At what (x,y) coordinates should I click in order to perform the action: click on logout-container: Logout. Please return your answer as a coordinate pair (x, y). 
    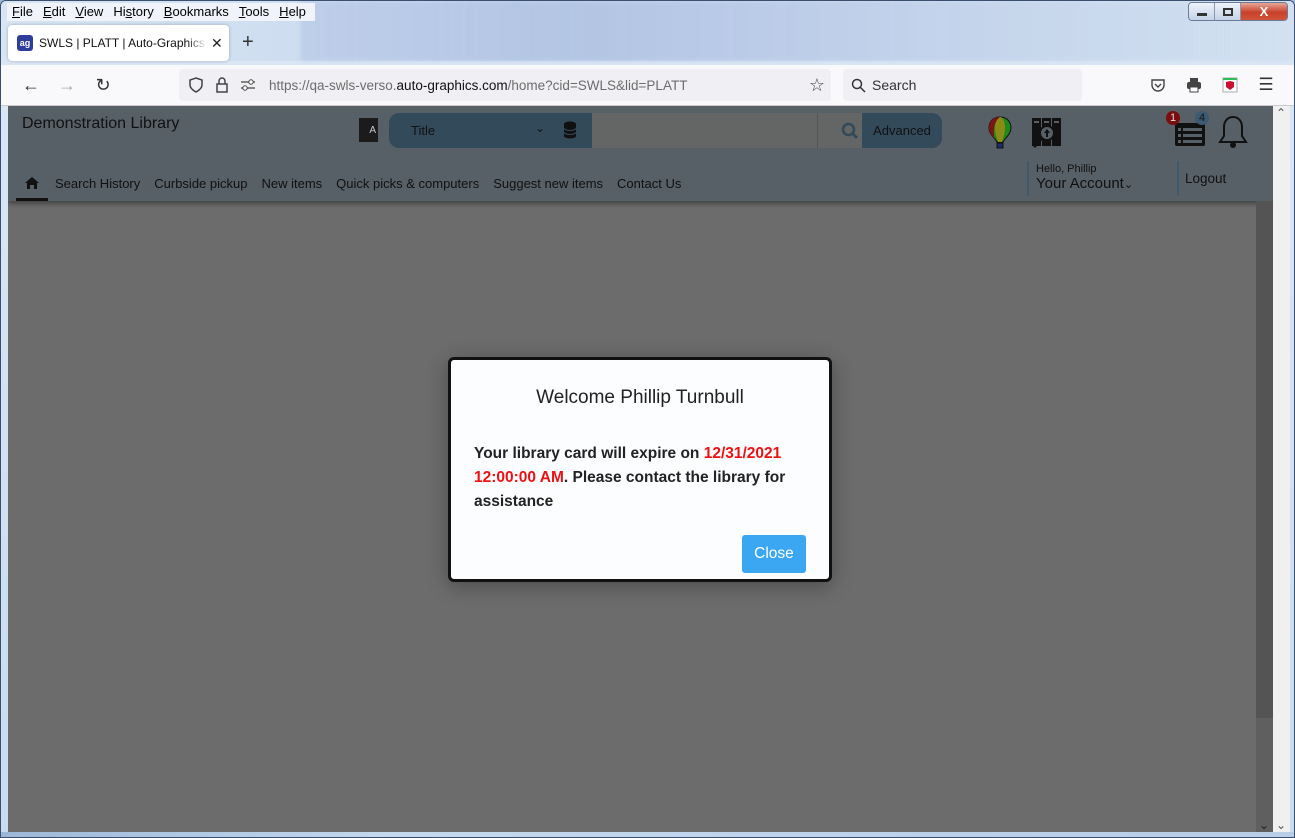
    Looking at the image, I should click on (1201, 178).